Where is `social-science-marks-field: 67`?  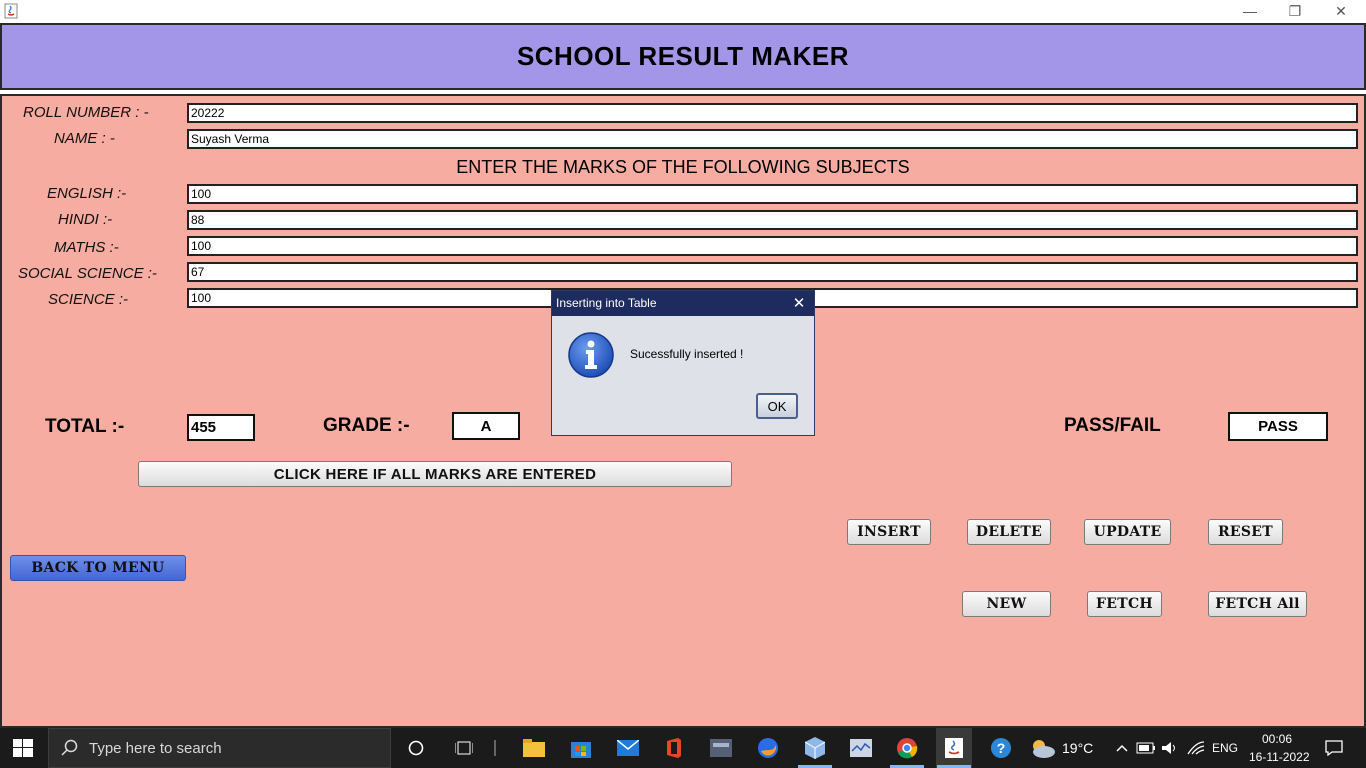 social-science-marks-field: 67 is located at coordinates (772, 272).